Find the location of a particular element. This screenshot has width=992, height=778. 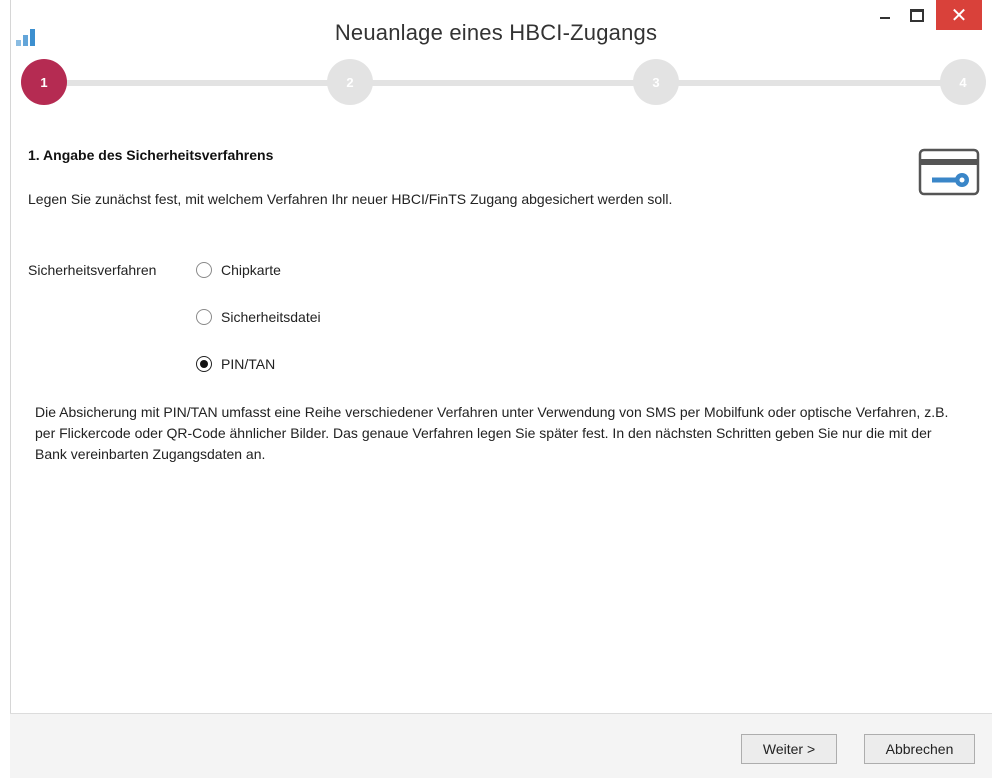

step-1: 1 is located at coordinates (44, 82).